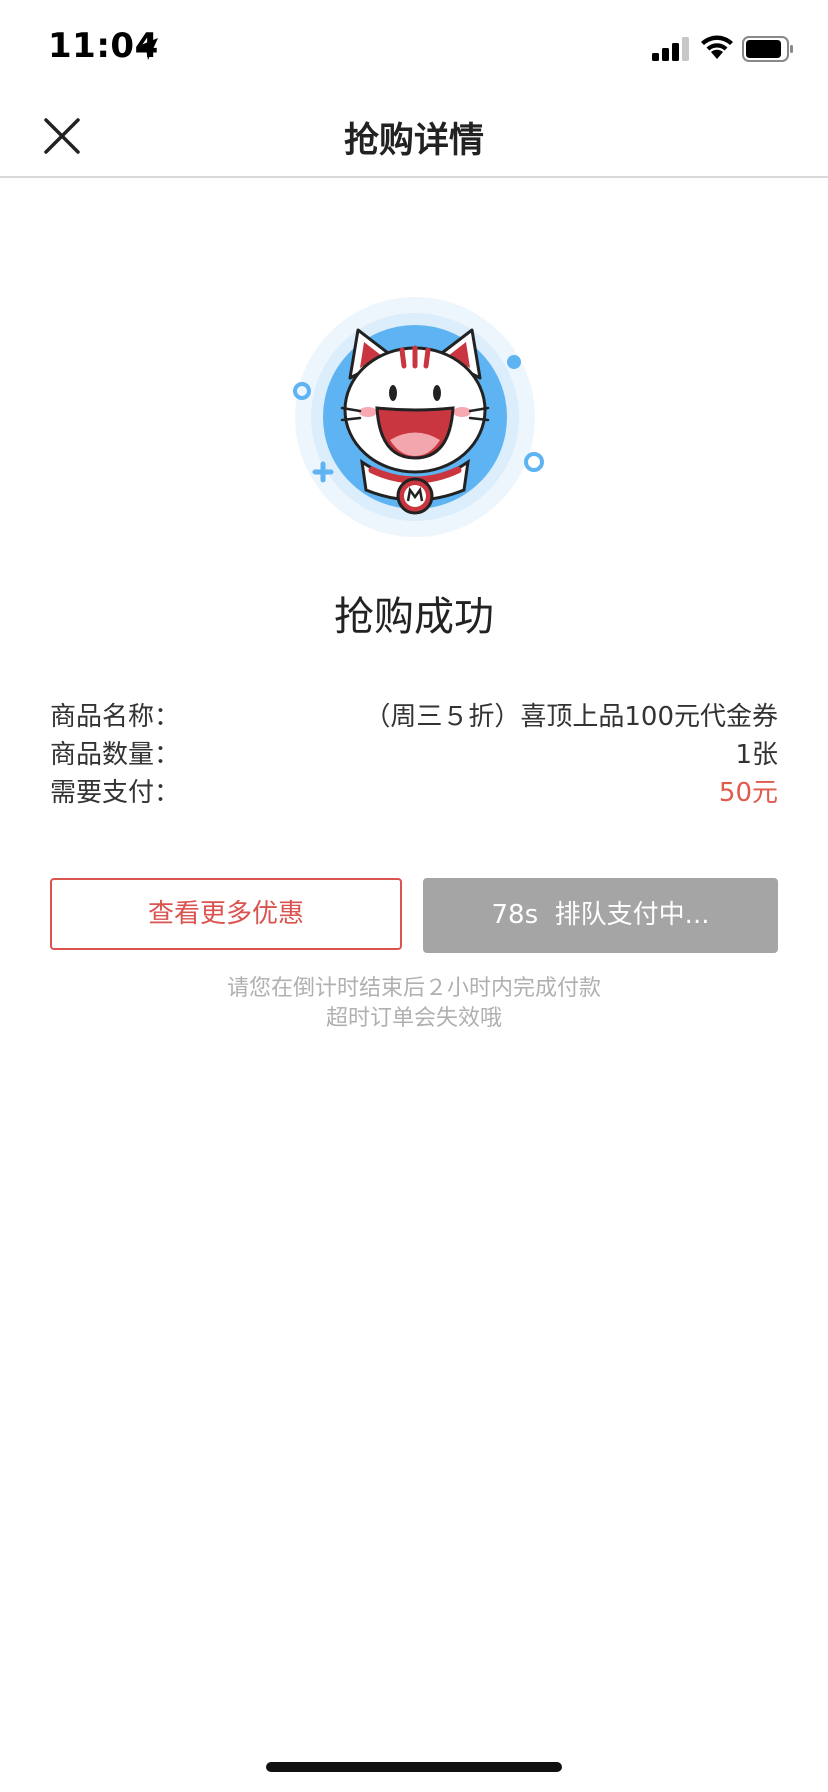  Describe the element at coordinates (717, 47) in the screenshot. I see `wifi-icon` at that location.